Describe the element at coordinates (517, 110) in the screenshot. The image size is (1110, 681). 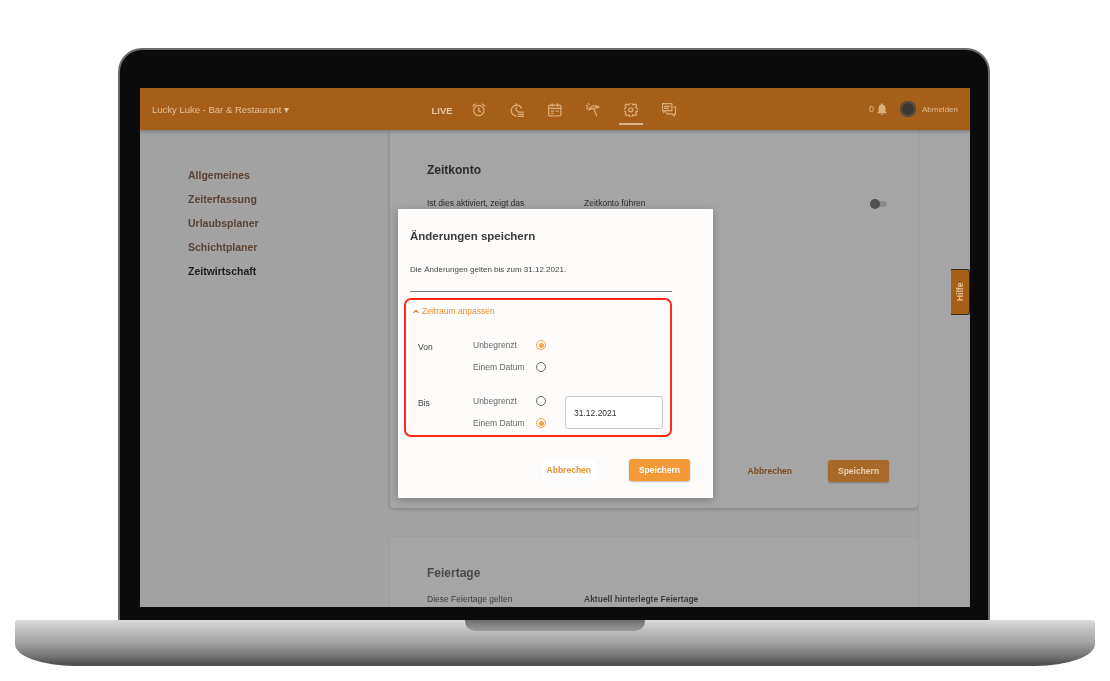
I see `clock-list-icon` at that location.